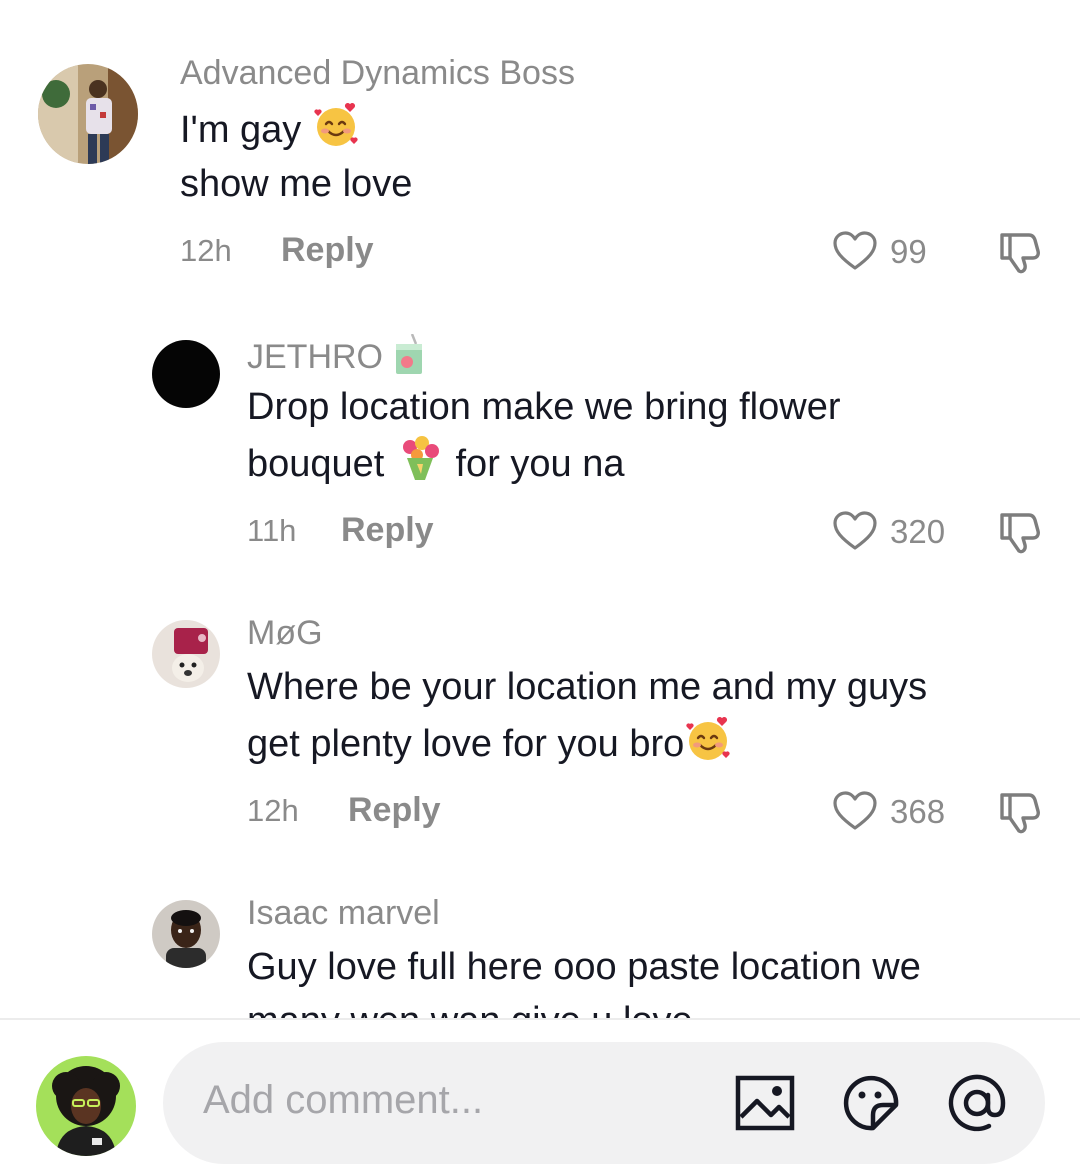 The image size is (1080, 1176). Describe the element at coordinates (86, 1106) in the screenshot. I see `user-avatar` at that location.